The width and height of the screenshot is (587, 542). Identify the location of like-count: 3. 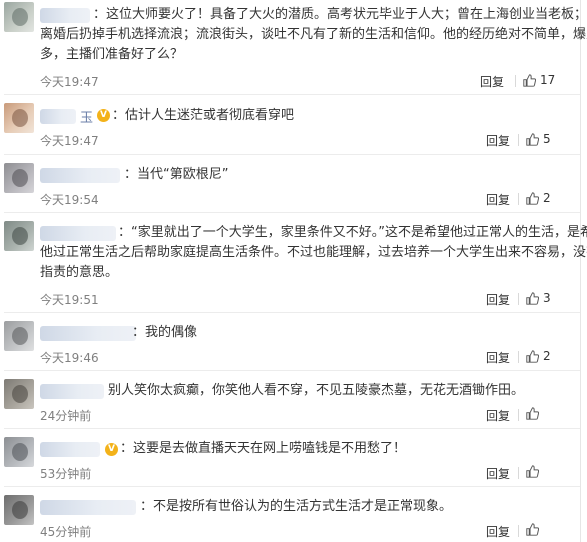
(547, 298).